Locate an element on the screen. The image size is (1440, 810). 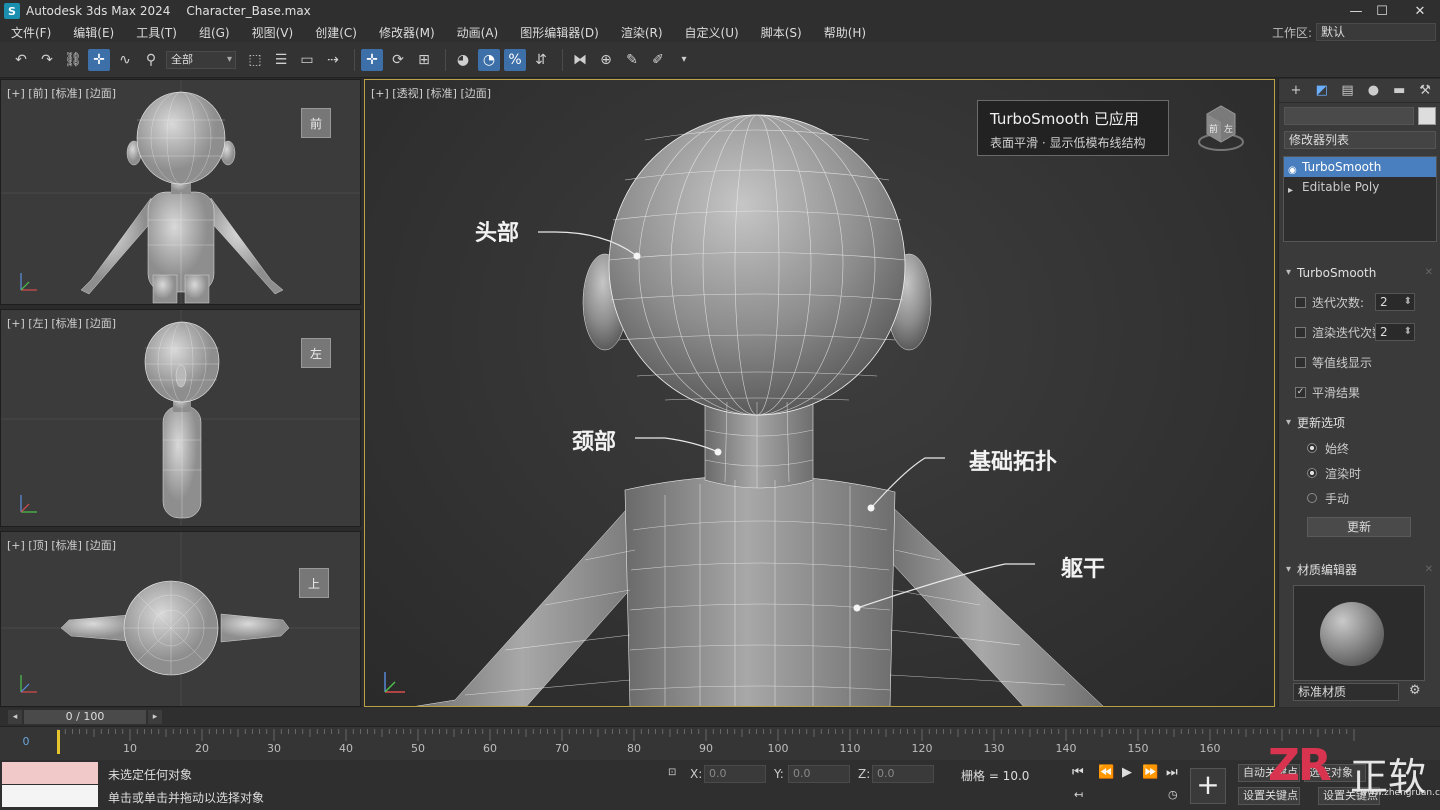
undo-icon: ↶ is located at coordinates (21, 60).